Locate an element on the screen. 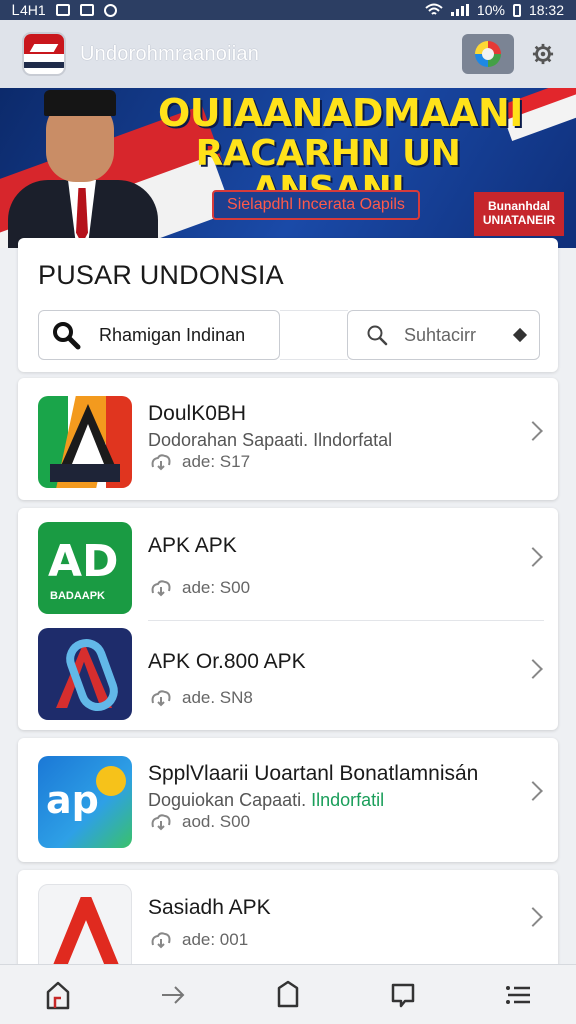  app-meta: aod. S00 is located at coordinates (200, 822).